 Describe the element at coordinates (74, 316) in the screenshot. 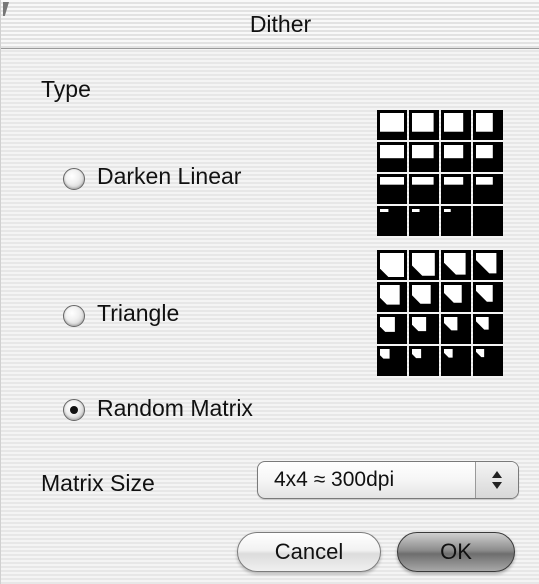

I see `triangle-radio` at that location.